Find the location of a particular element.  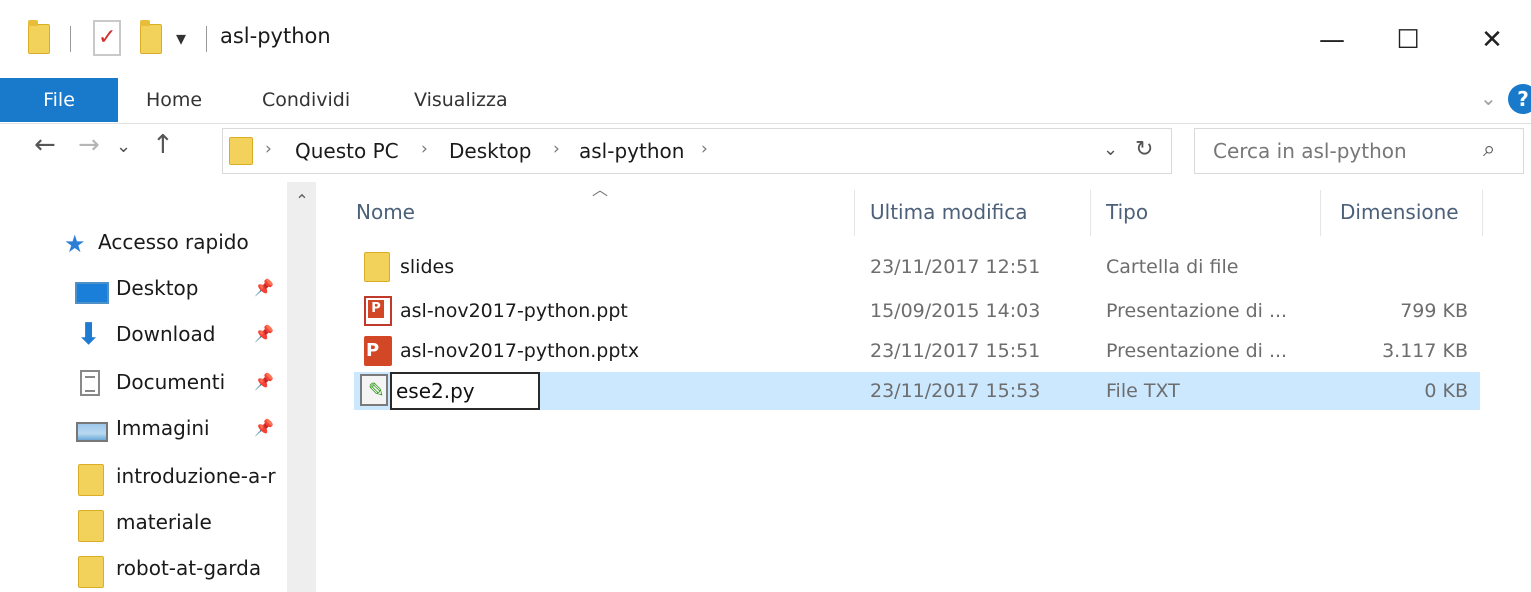

tab-visualizza: Visualizza is located at coordinates (461, 100).